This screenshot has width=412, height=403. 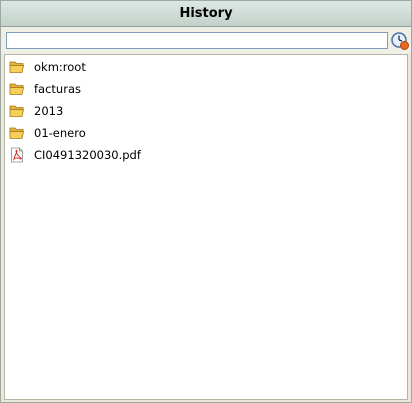 What do you see at coordinates (206, 89) in the screenshot?
I see `list-item: facturas` at bounding box center [206, 89].